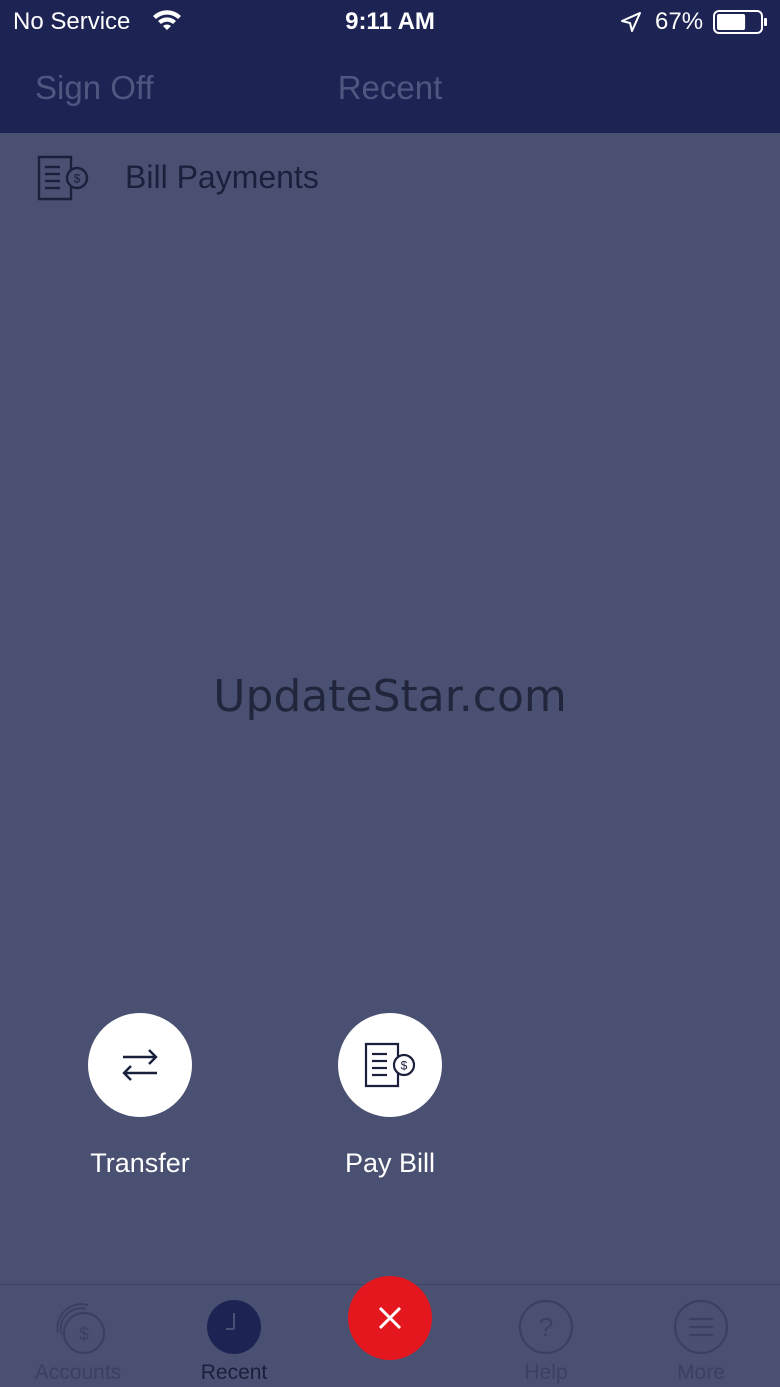 The height and width of the screenshot is (1387, 780). I want to click on close-icon, so click(390, 1318).